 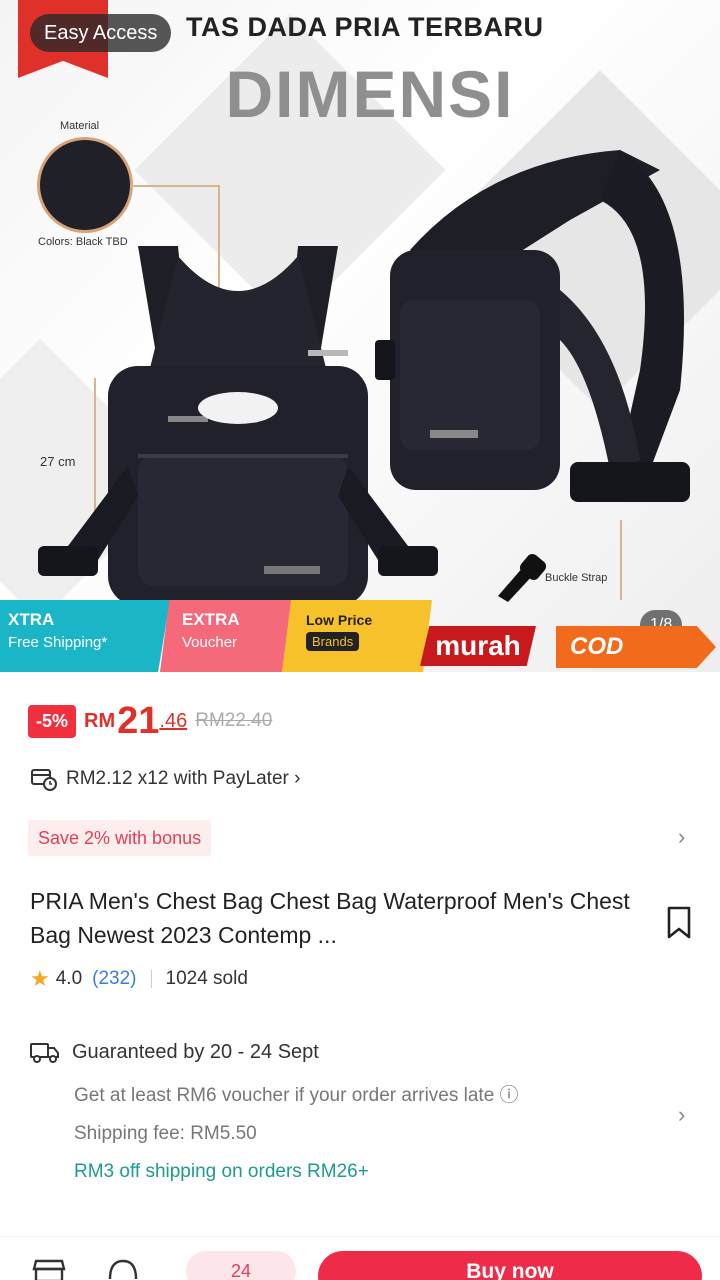 What do you see at coordinates (138, 720) in the screenshot?
I see `price-value: 21` at bounding box center [138, 720].